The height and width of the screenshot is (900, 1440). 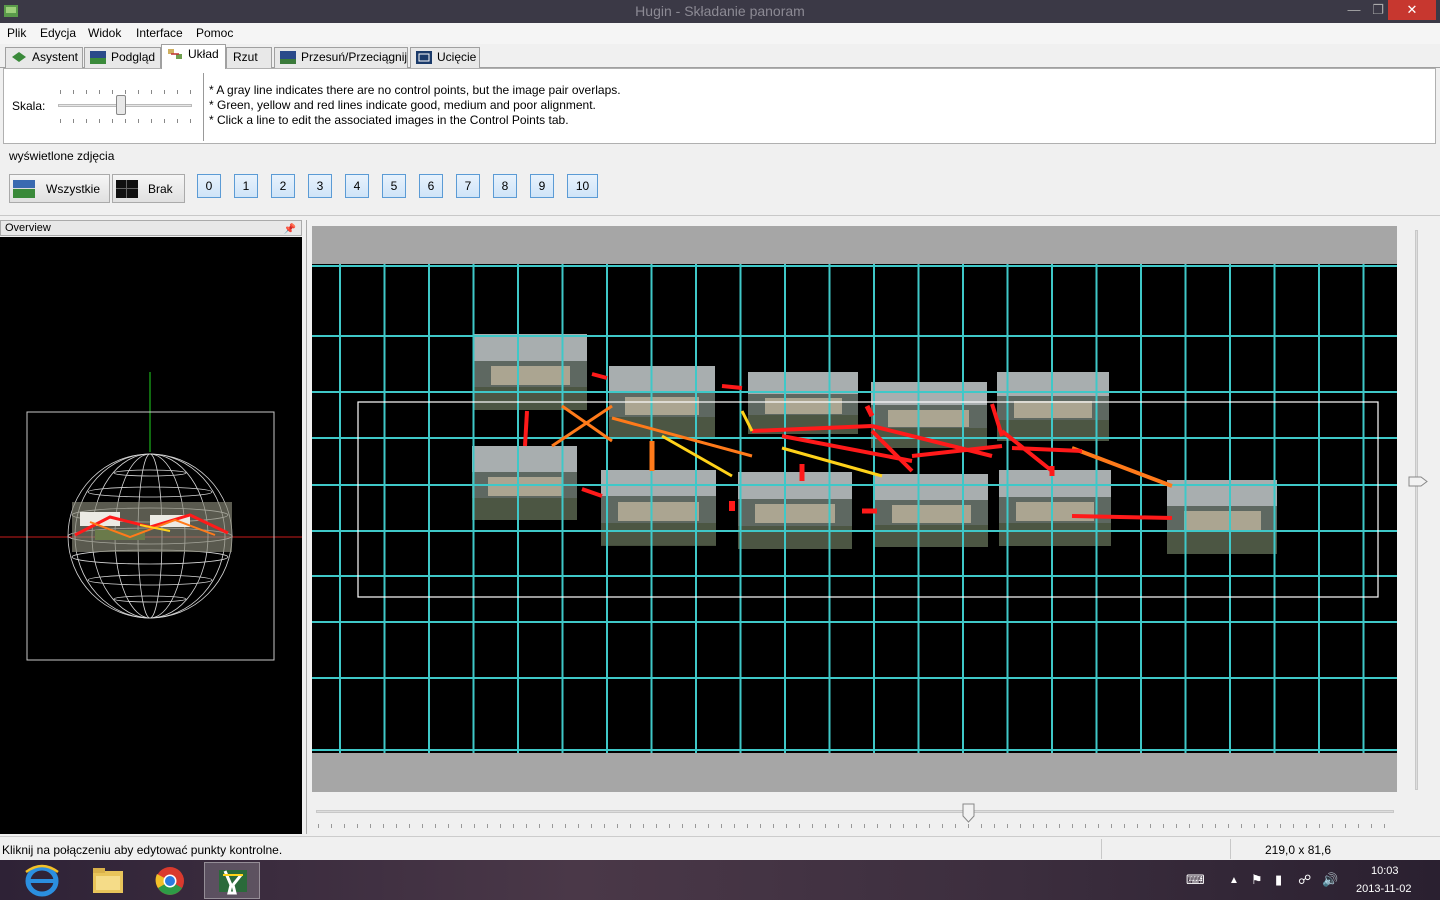 What do you see at coordinates (468, 186) in the screenshot?
I see `image-toggle-7: 7` at bounding box center [468, 186].